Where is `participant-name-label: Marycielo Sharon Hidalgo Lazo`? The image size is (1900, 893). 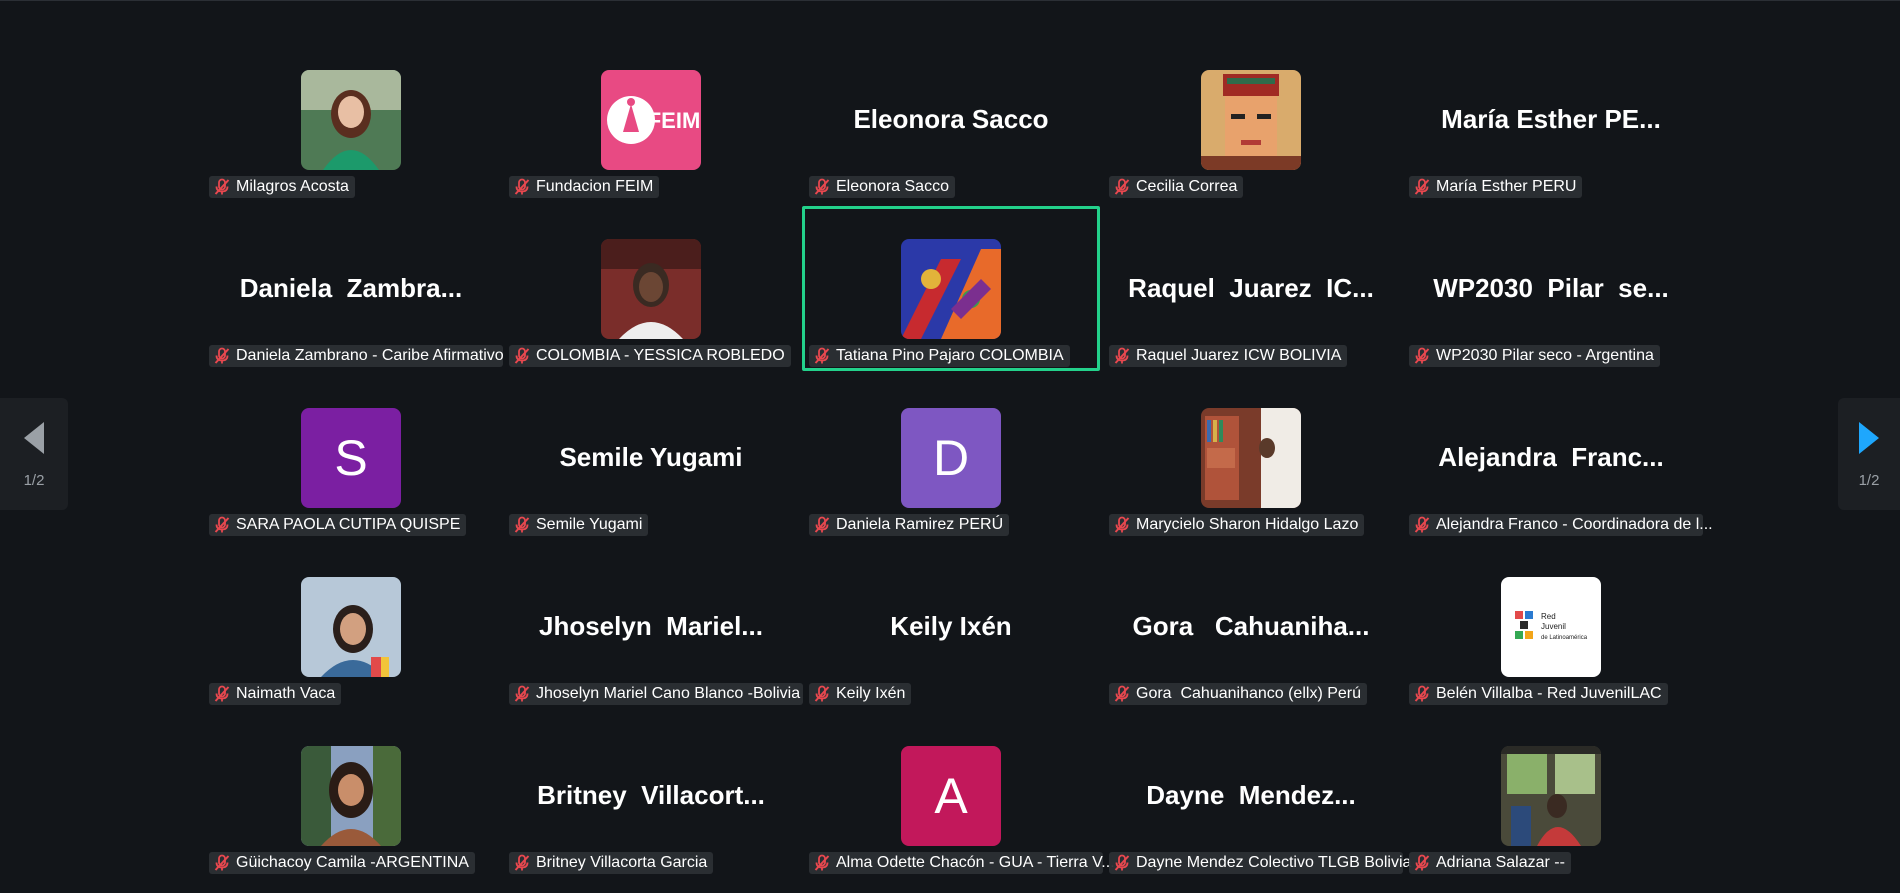 participant-name-label: Marycielo Sharon Hidalgo Lazo is located at coordinates (1237, 525).